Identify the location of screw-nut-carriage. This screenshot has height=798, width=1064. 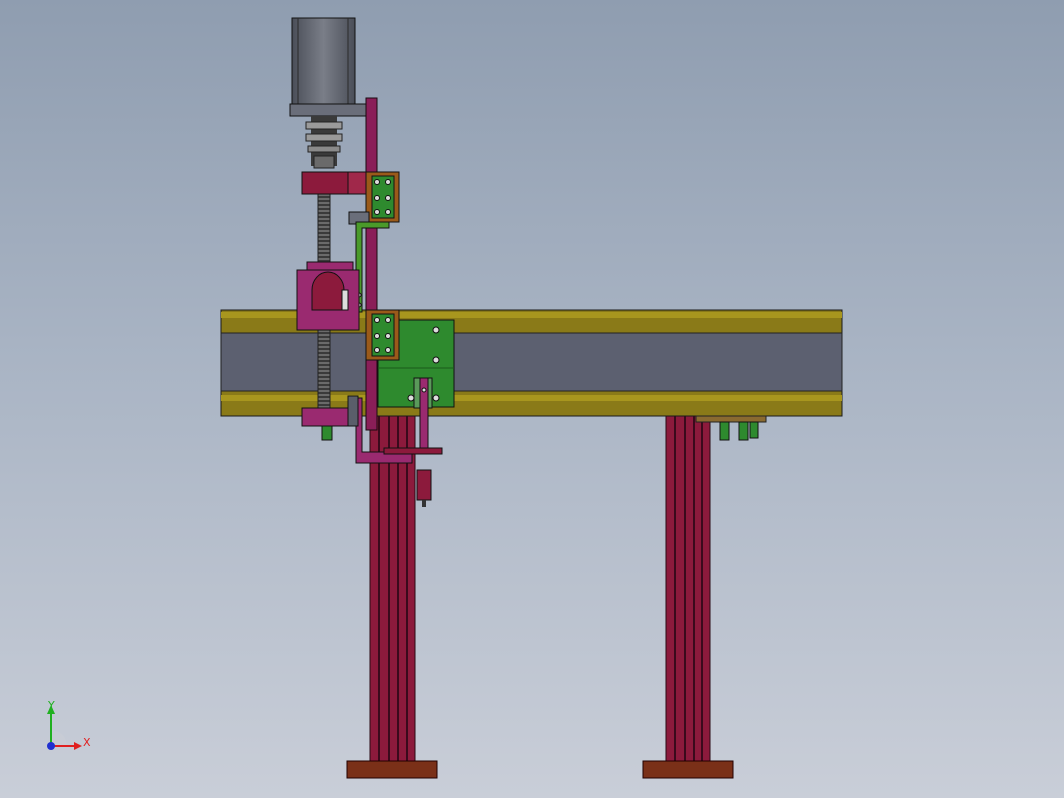
(328, 296).